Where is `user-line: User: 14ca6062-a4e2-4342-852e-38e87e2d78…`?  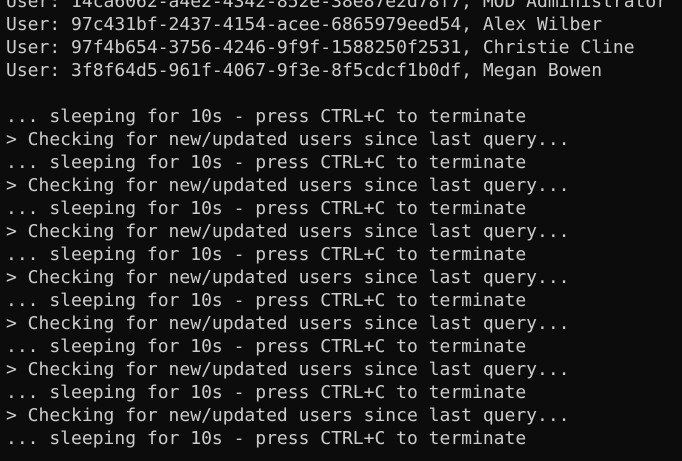 user-line: User: 14ca6062-a4e2-4342-852e-38e87e2d78… is located at coordinates (337, 6).